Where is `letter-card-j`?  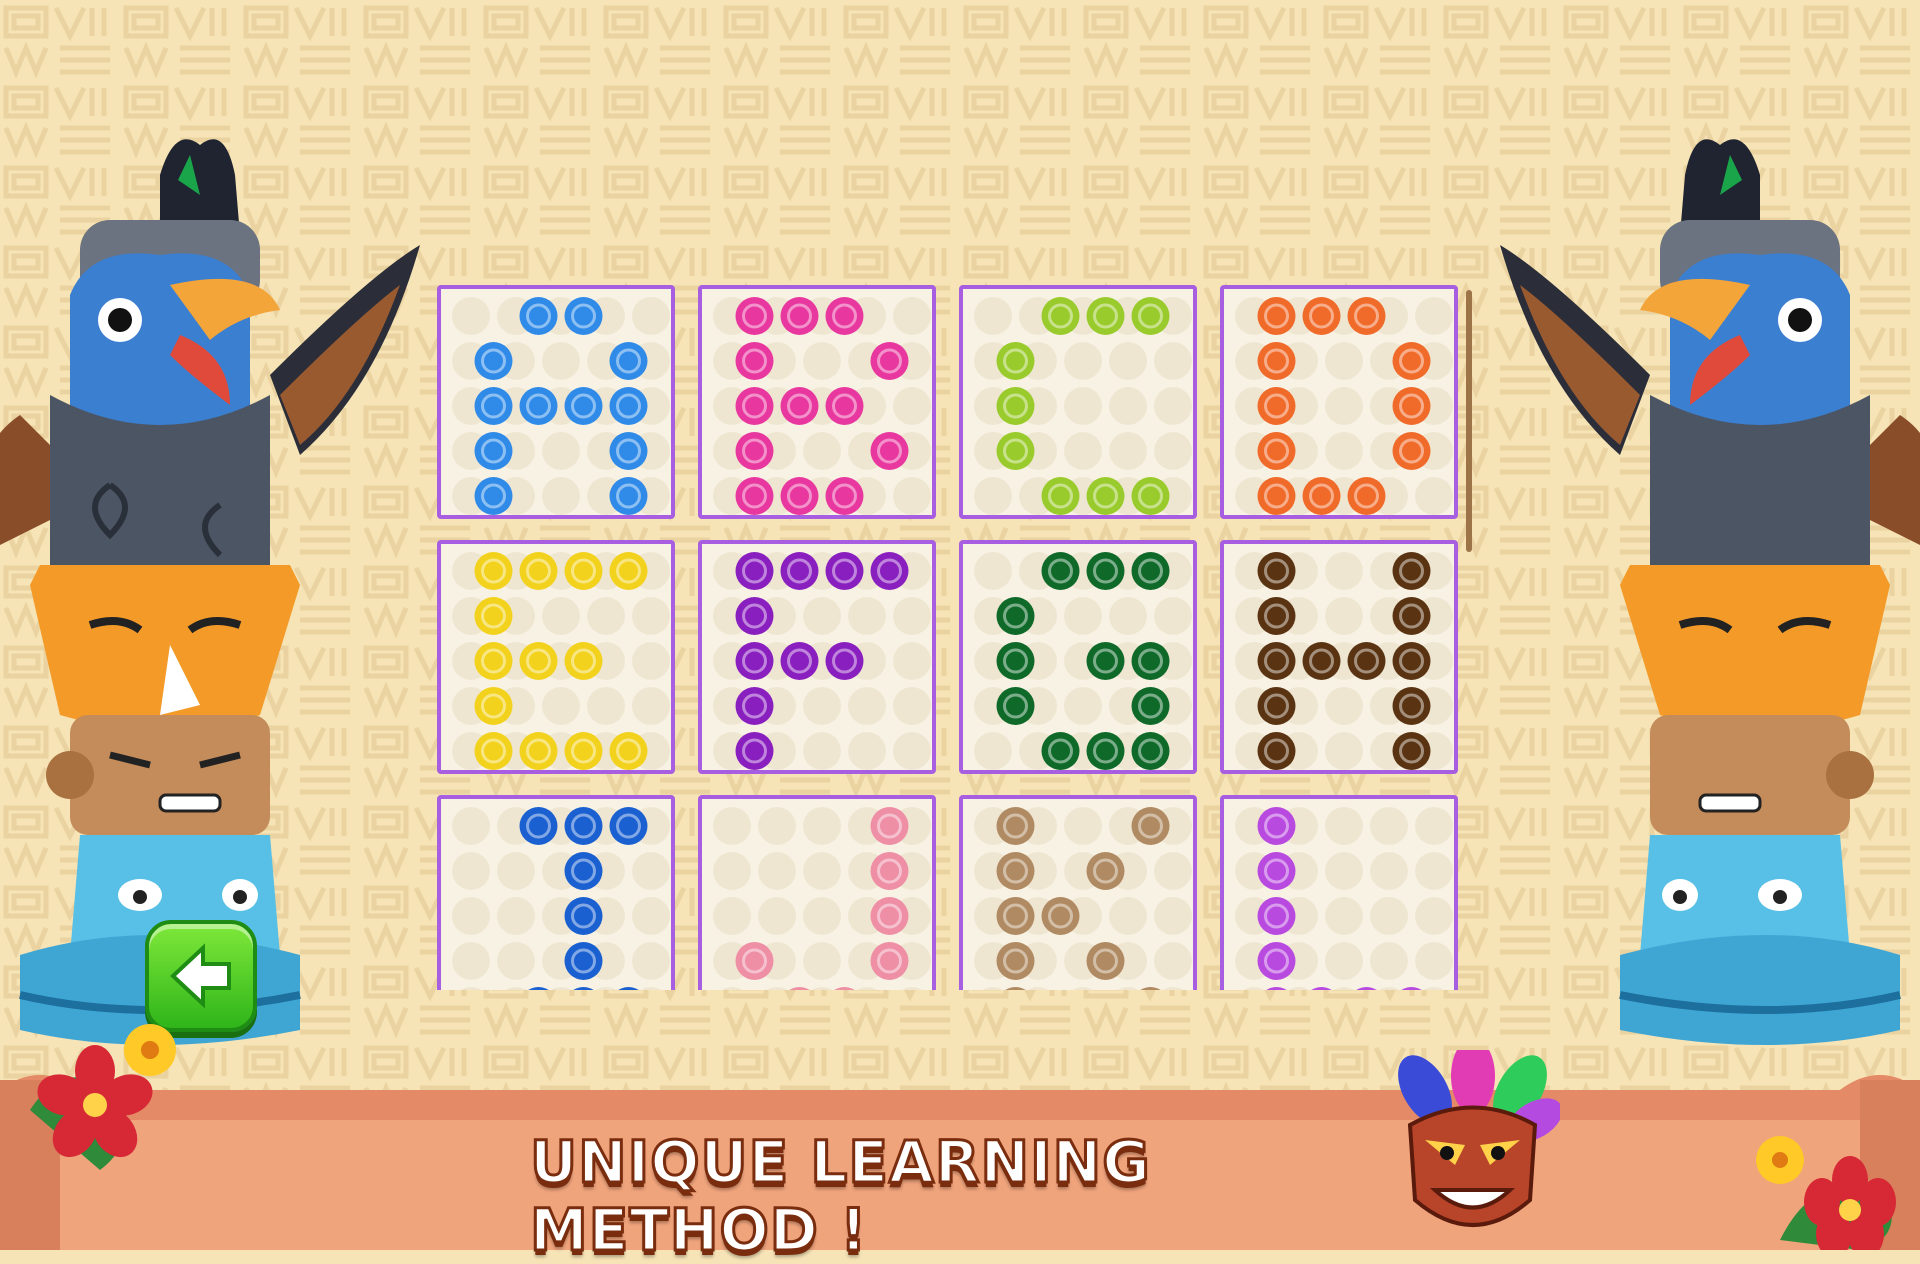
letter-card-j is located at coordinates (817, 892).